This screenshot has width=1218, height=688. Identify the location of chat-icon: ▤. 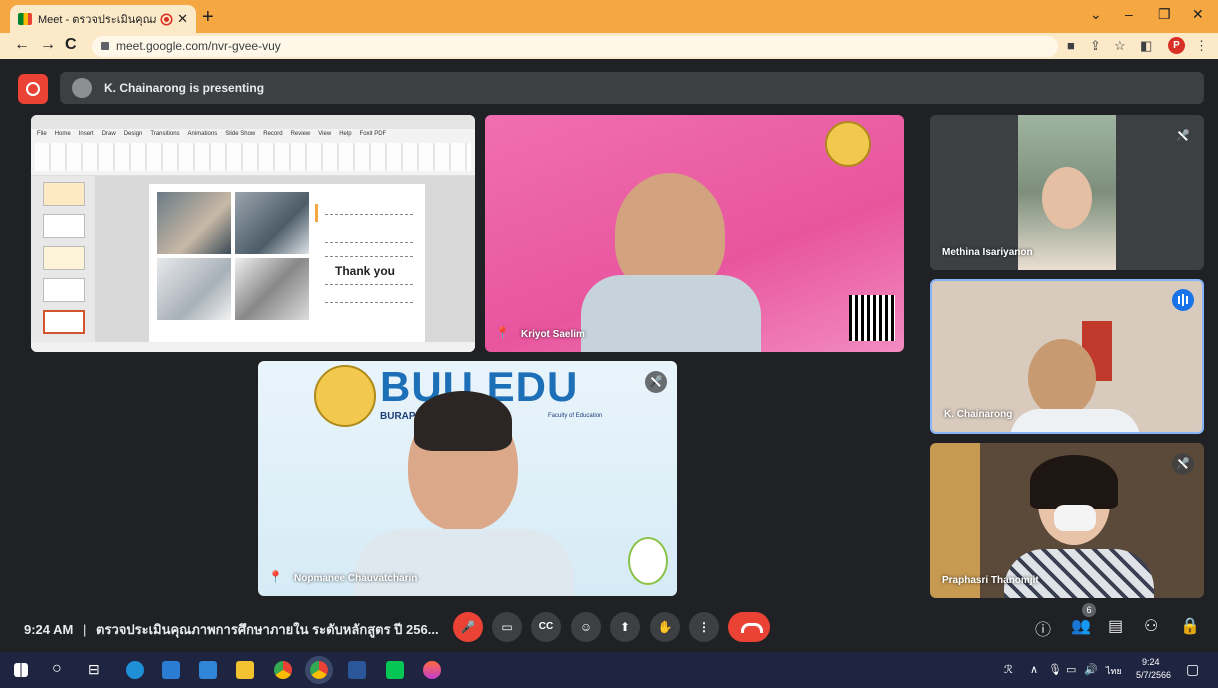
(1115, 626).